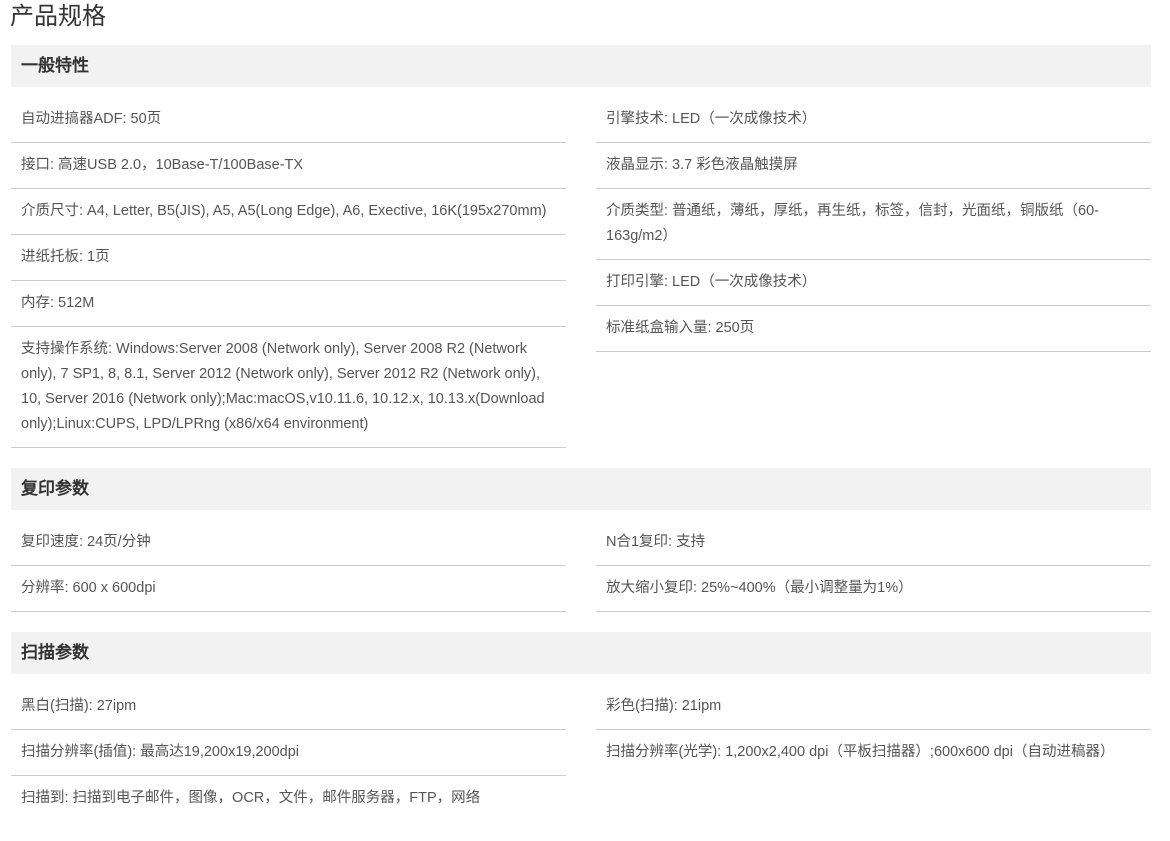 The image size is (1170, 841). I want to click on spec-row: 彩色(扫描): 21ipm, so click(873, 707).